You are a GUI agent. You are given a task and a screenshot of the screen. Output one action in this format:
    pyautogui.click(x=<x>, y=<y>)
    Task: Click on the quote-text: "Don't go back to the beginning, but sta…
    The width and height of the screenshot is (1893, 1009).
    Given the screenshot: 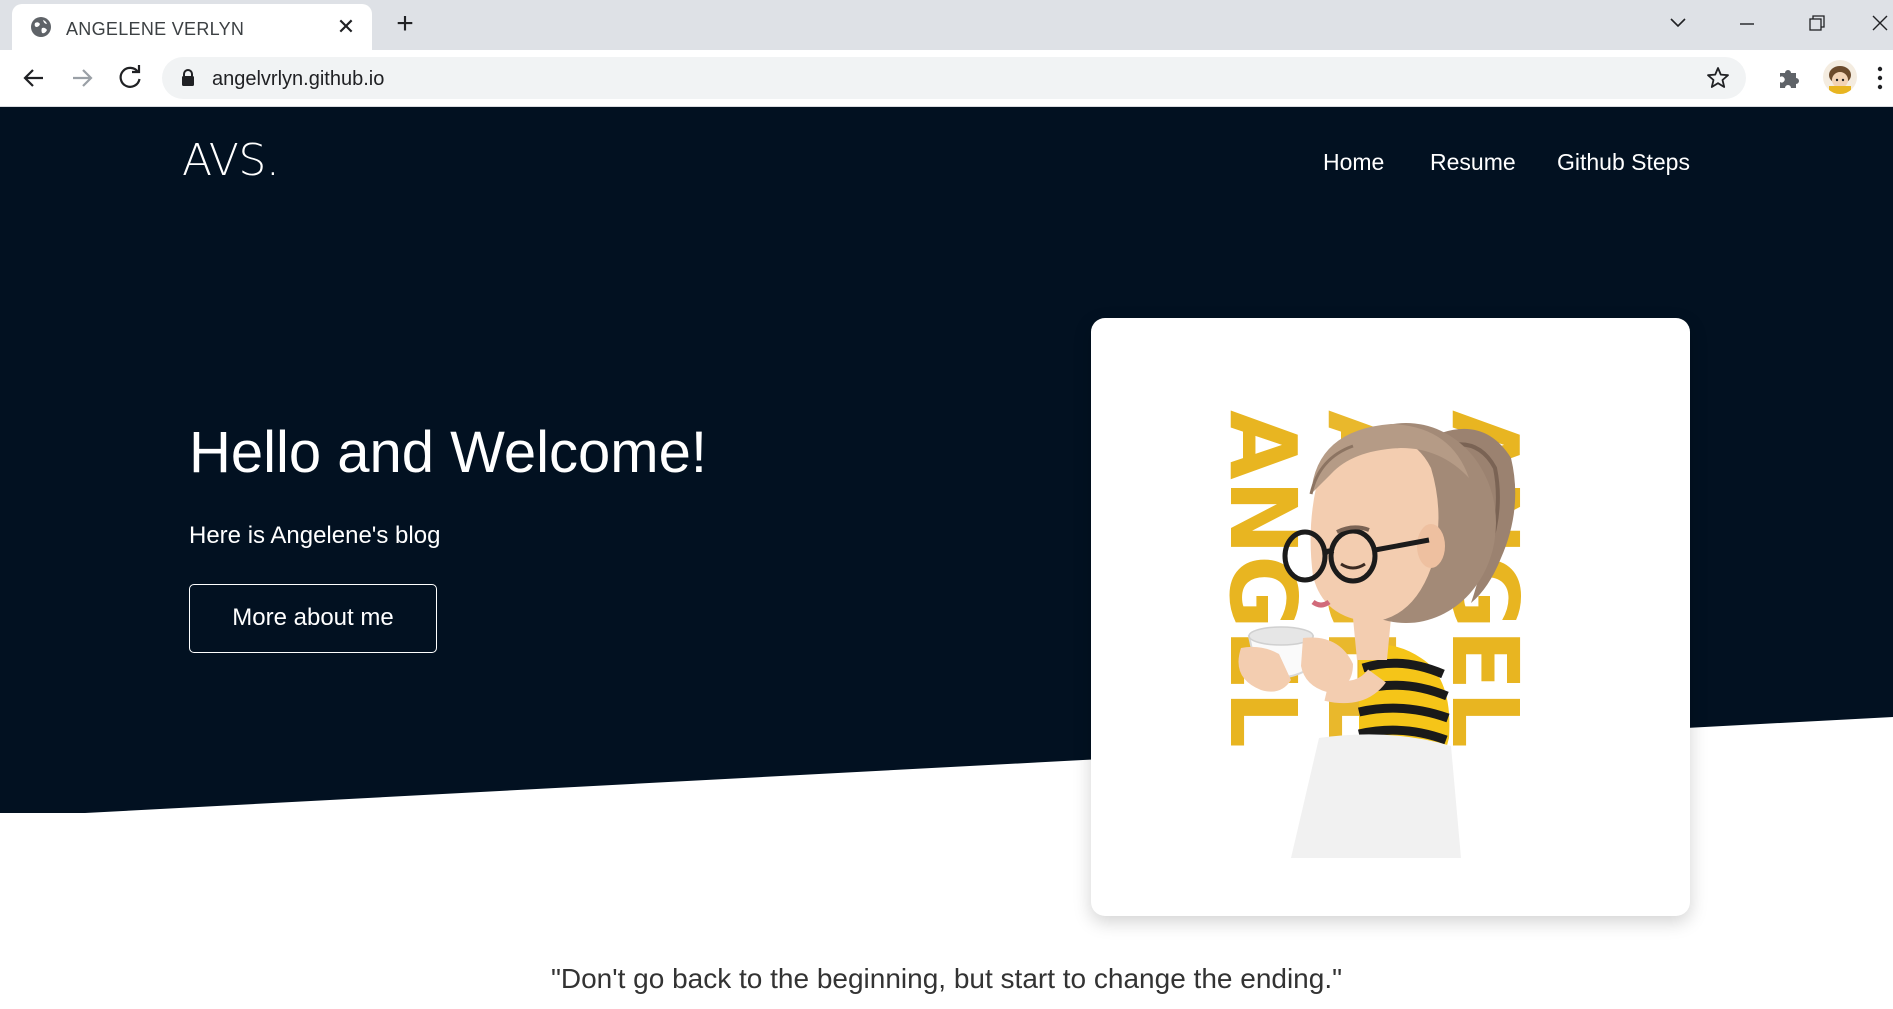 What is the action you would take?
    pyautogui.click(x=946, y=978)
    